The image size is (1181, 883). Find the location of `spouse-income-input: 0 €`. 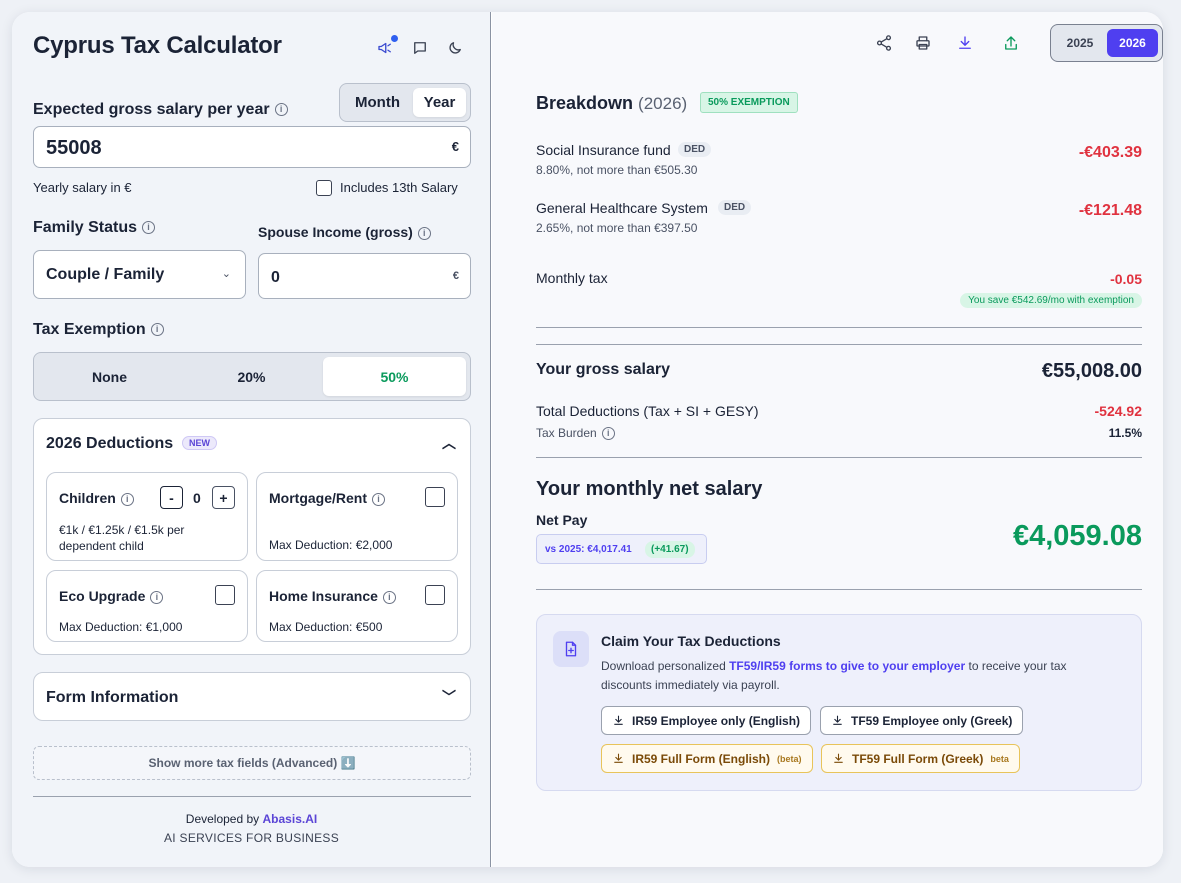

spouse-income-input: 0 € is located at coordinates (364, 276).